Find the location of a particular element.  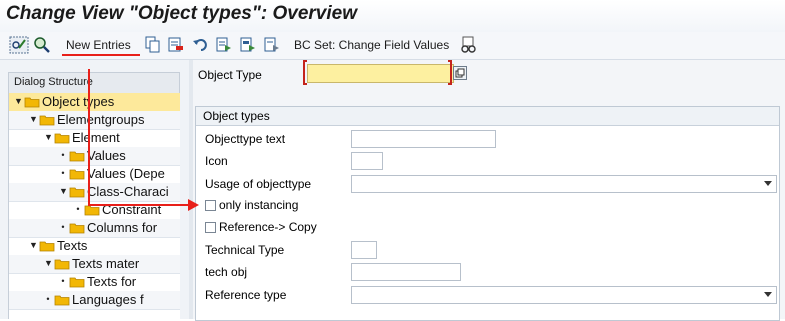

tree-item: ▼ Elementgroups is located at coordinates (94, 120).